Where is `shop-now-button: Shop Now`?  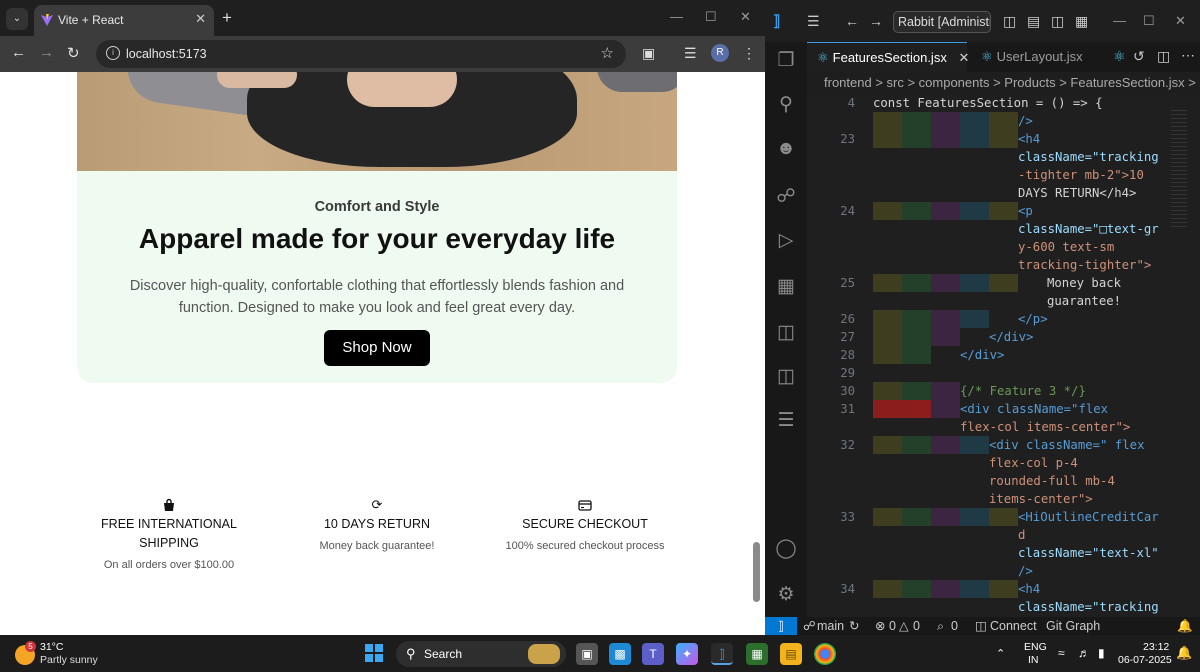
shop-now-button: Shop Now is located at coordinates (377, 348).